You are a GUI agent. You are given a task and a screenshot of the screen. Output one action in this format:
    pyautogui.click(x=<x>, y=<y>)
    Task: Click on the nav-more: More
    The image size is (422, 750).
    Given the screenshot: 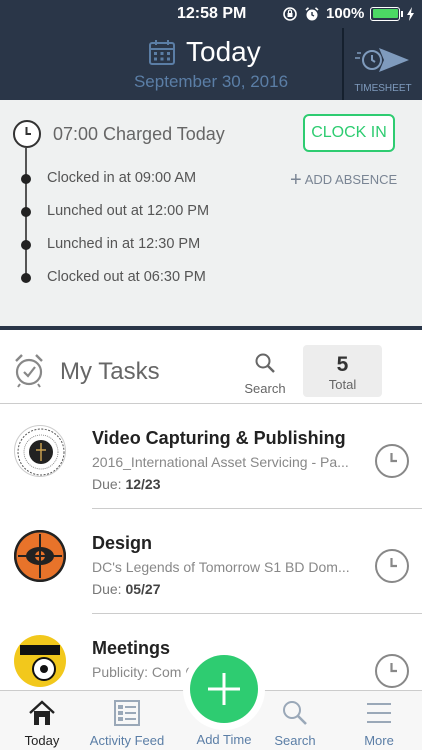 What is the action you would take?
    pyautogui.click(x=379, y=720)
    